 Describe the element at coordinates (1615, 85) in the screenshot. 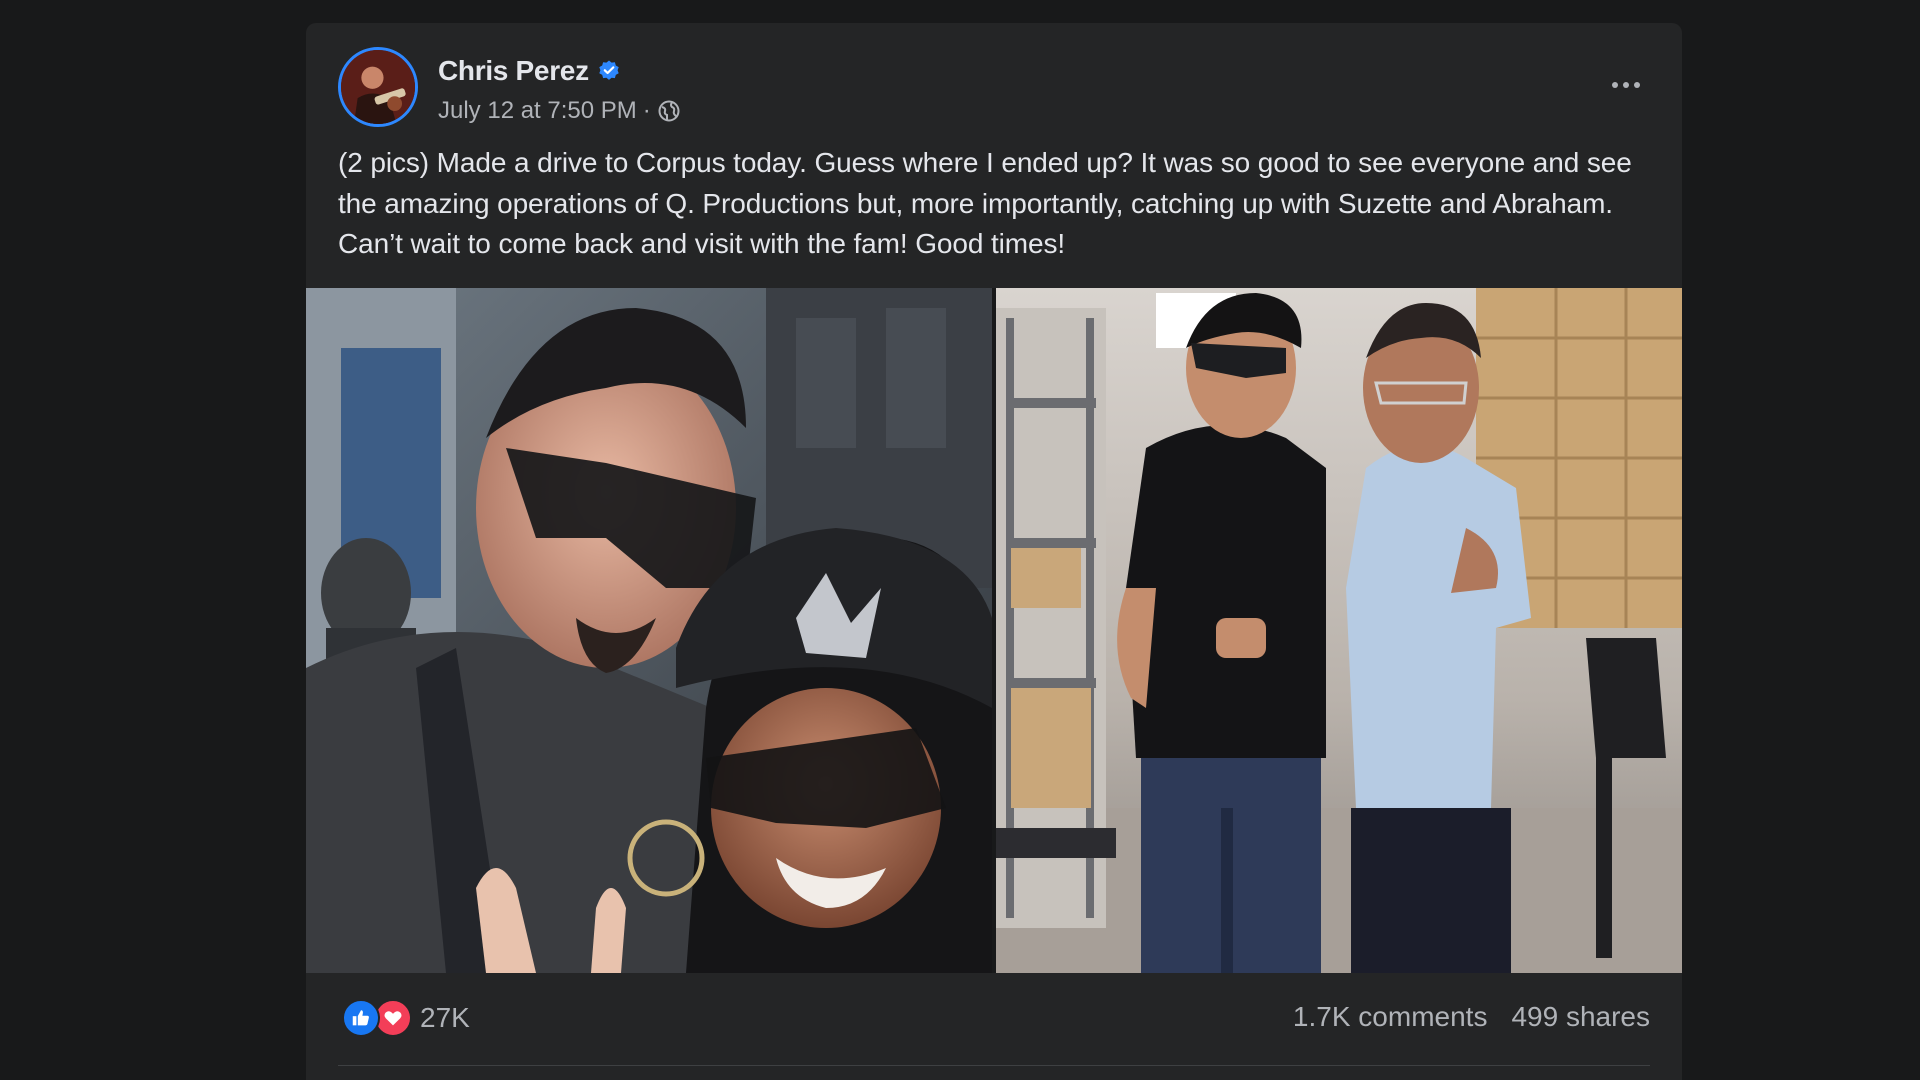

I see `more-options-icon` at that location.